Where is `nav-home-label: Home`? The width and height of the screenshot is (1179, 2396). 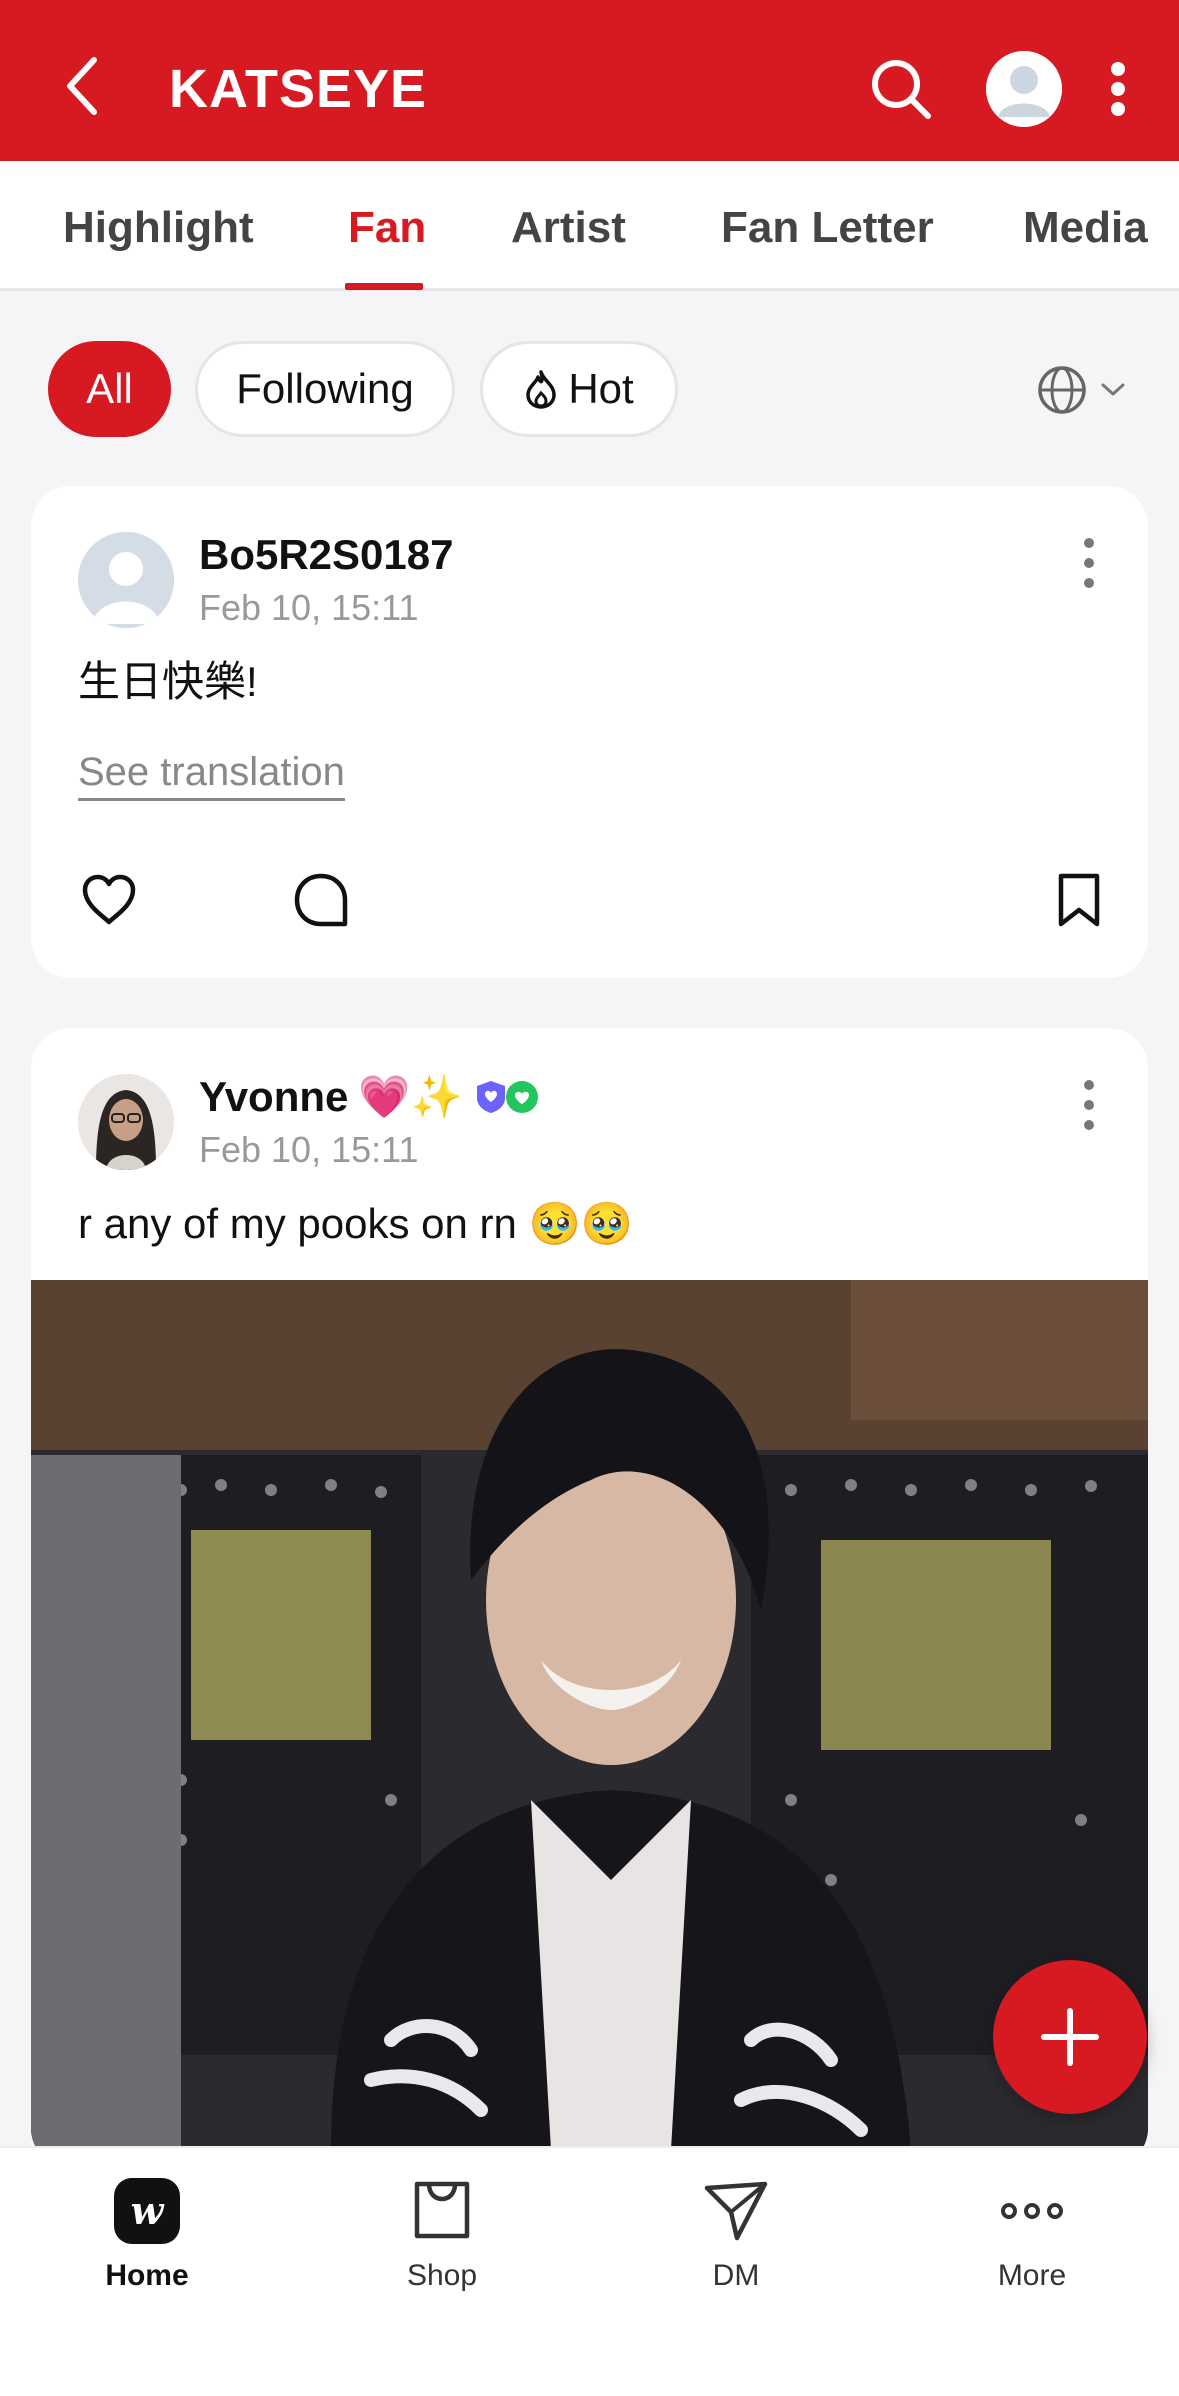 nav-home-label: Home is located at coordinates (147, 2275).